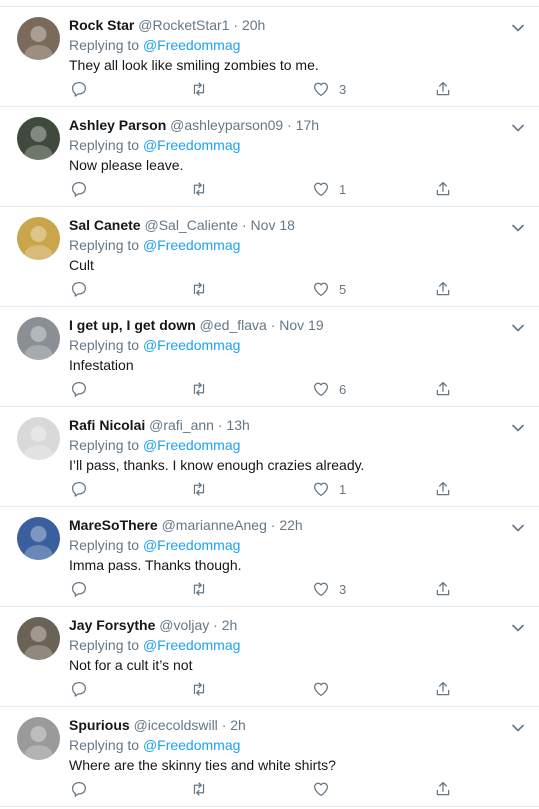 The image size is (539, 809). What do you see at coordinates (270, 89) in the screenshot?
I see `tweet-actions: 3` at bounding box center [270, 89].